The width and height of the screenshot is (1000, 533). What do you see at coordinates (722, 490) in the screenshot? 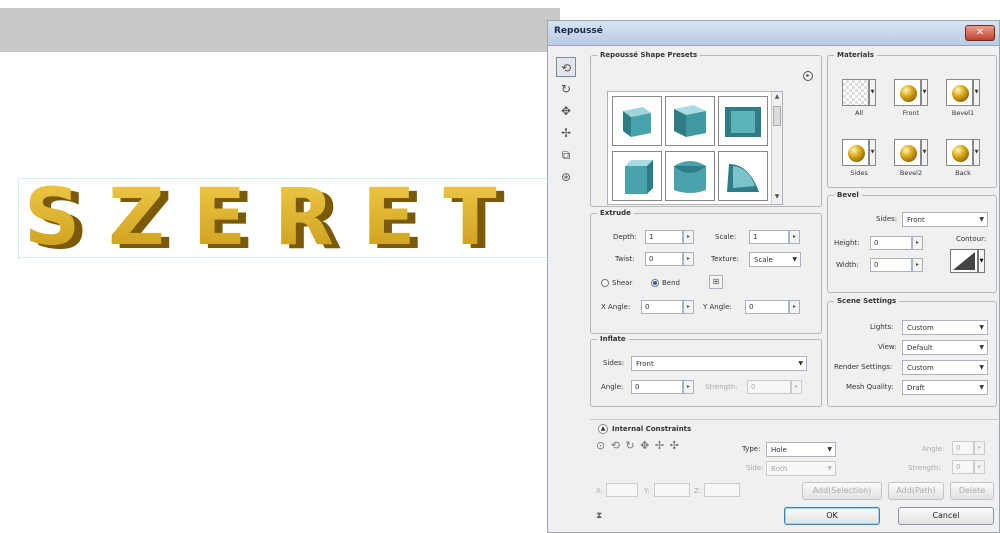
I see `z-coord-field` at bounding box center [722, 490].